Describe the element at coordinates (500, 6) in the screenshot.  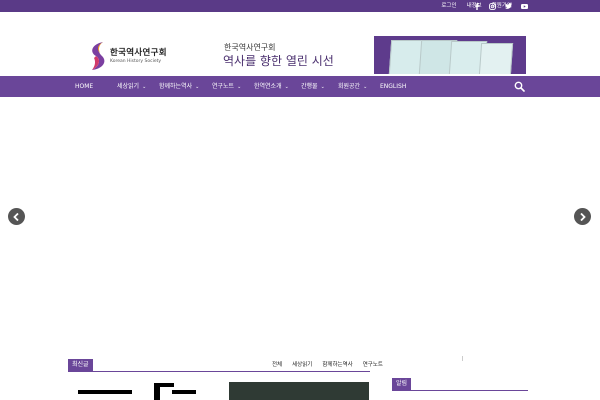
I see `social-links` at that location.